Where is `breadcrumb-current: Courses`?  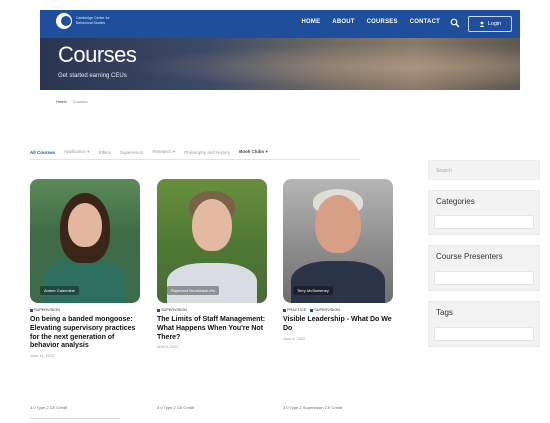
breadcrumb-current: Courses is located at coordinates (80, 101).